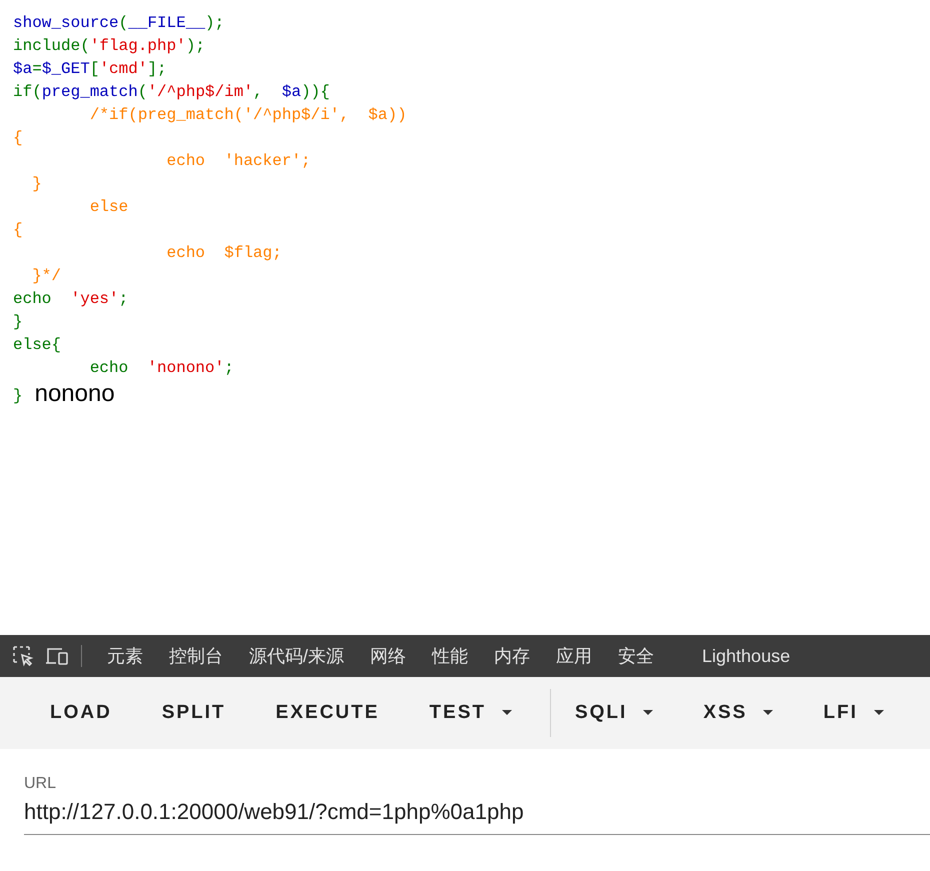 The image size is (930, 871). What do you see at coordinates (194, 713) in the screenshot?
I see `hackbar-button: SPLIT` at bounding box center [194, 713].